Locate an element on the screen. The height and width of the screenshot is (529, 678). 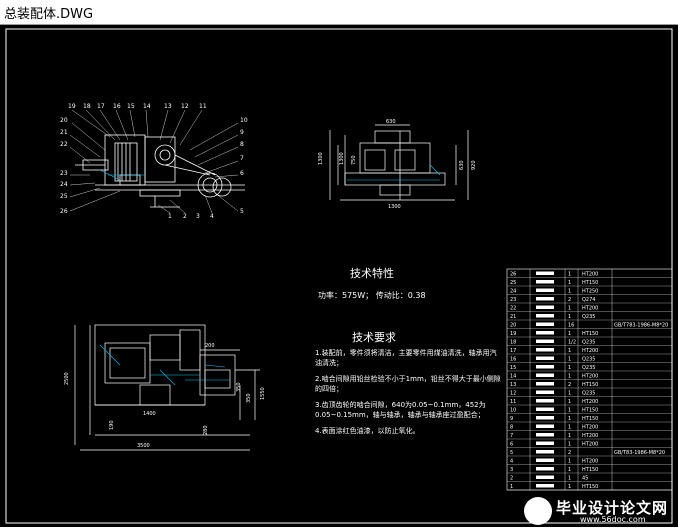
bom-table-row: 24 1 HT250 is located at coordinates (589, 291).